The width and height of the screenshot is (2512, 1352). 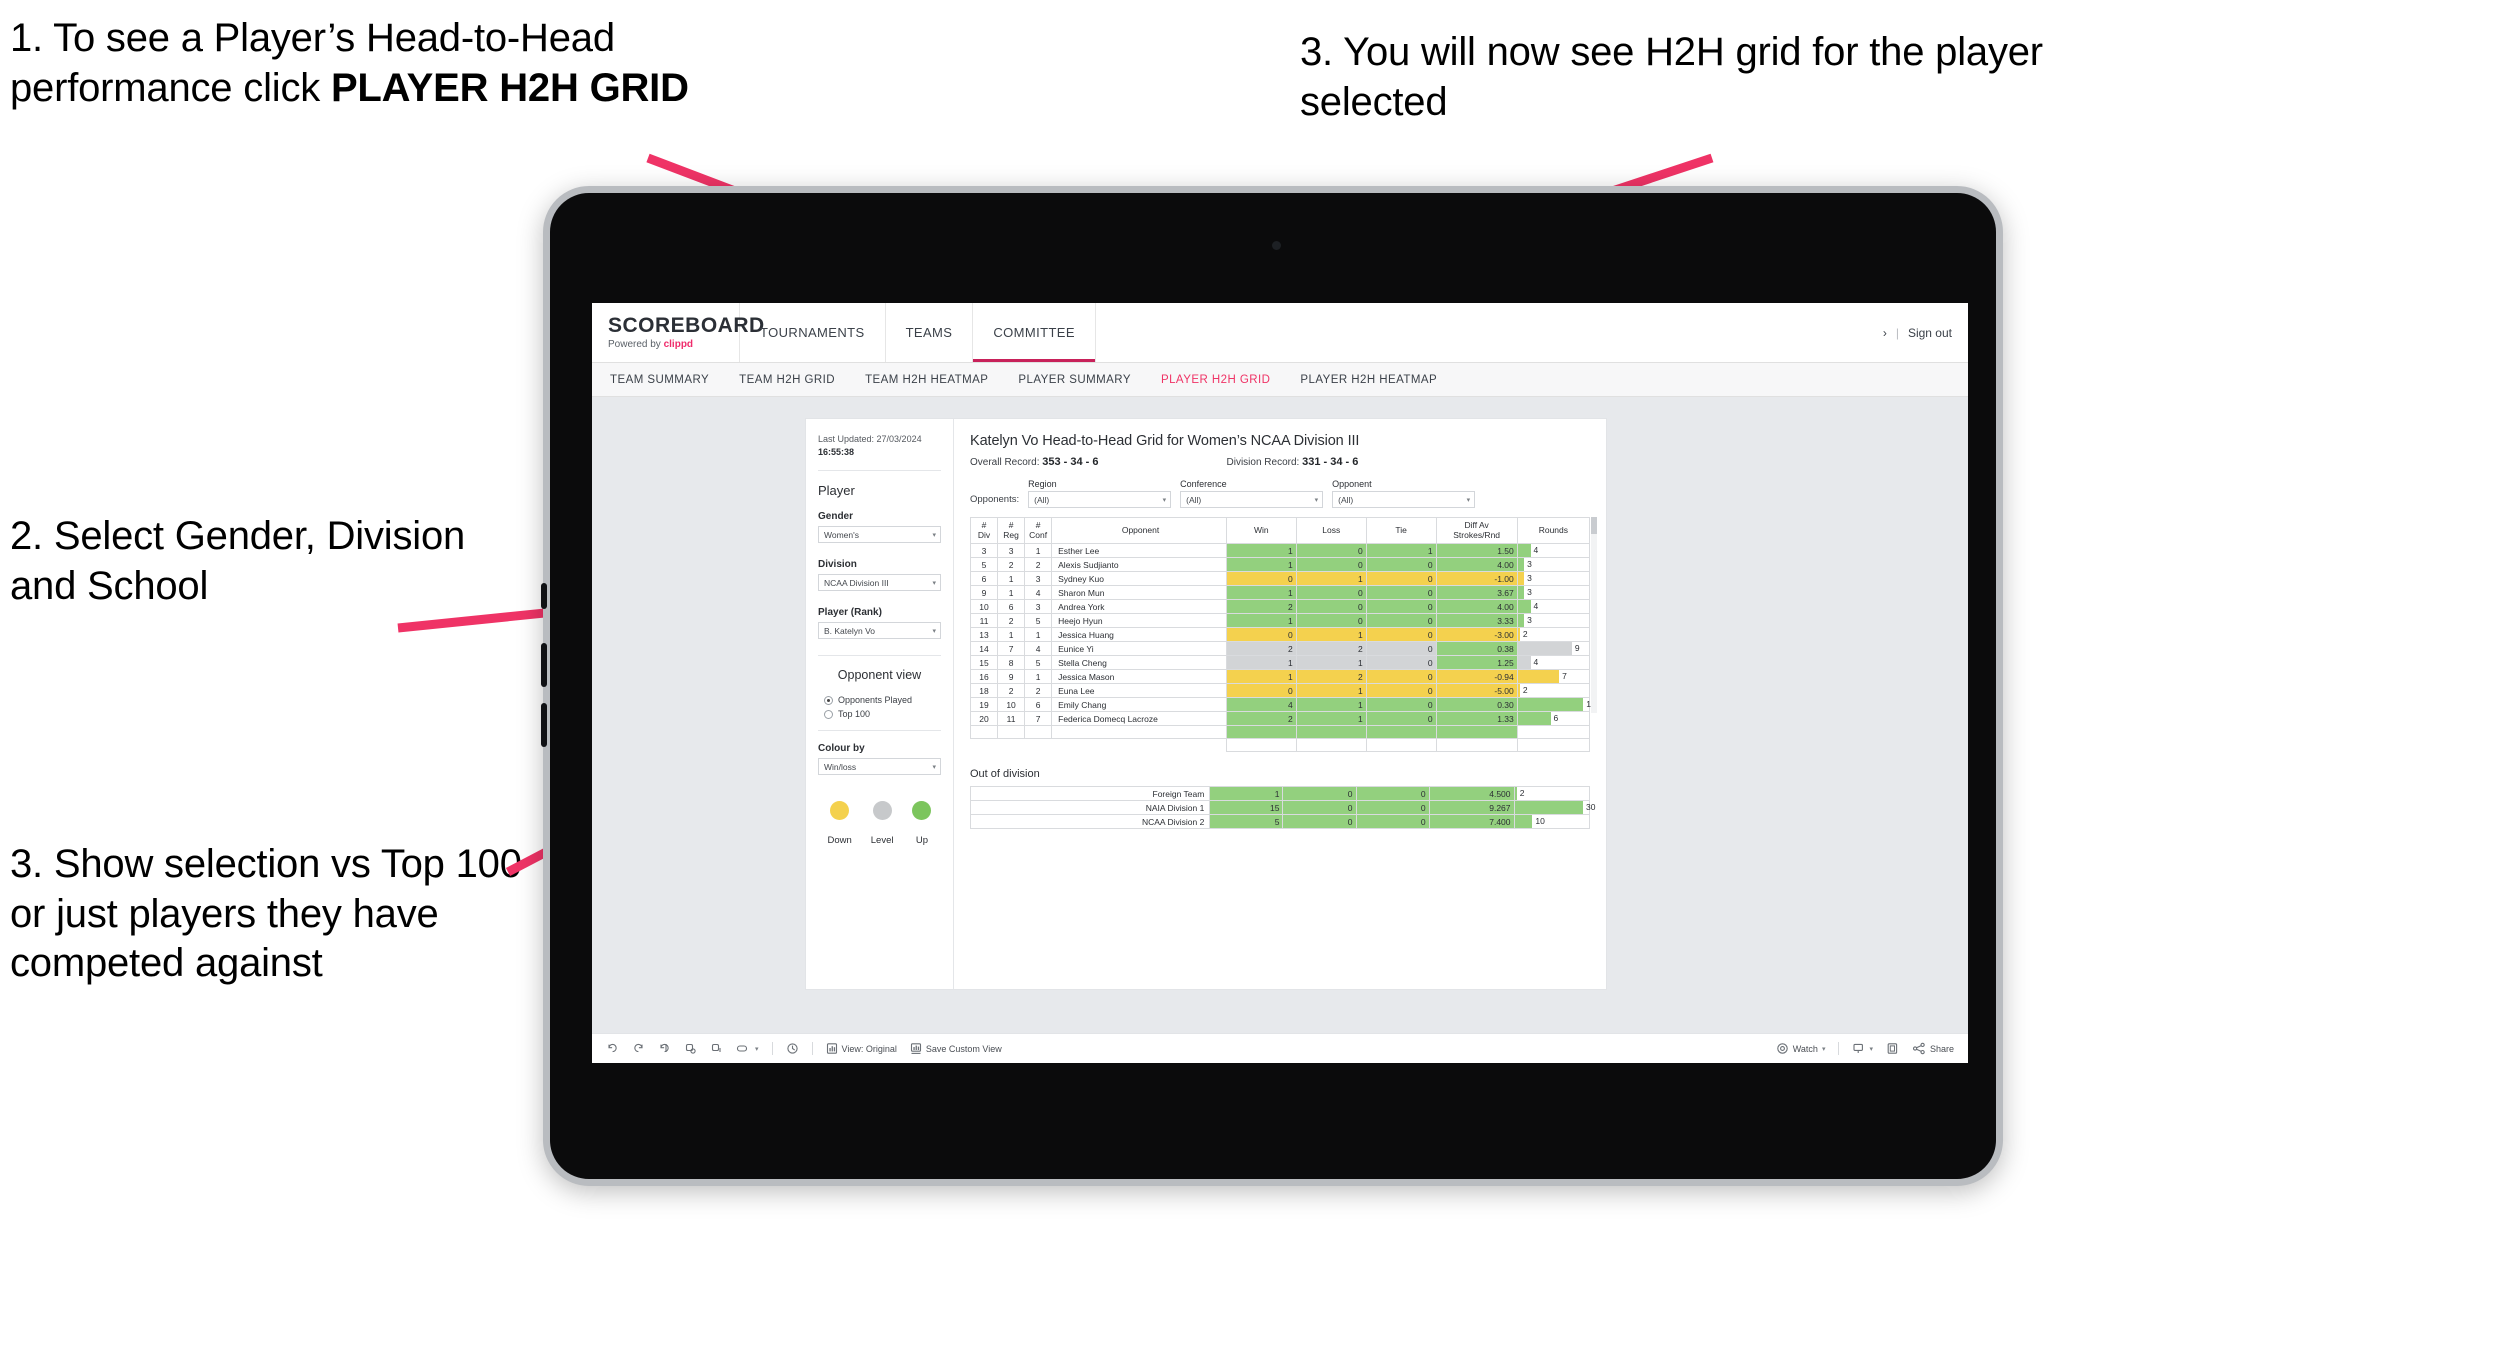 What do you see at coordinates (1885, 333) in the screenshot?
I see `account-ellipsis: ›` at bounding box center [1885, 333].